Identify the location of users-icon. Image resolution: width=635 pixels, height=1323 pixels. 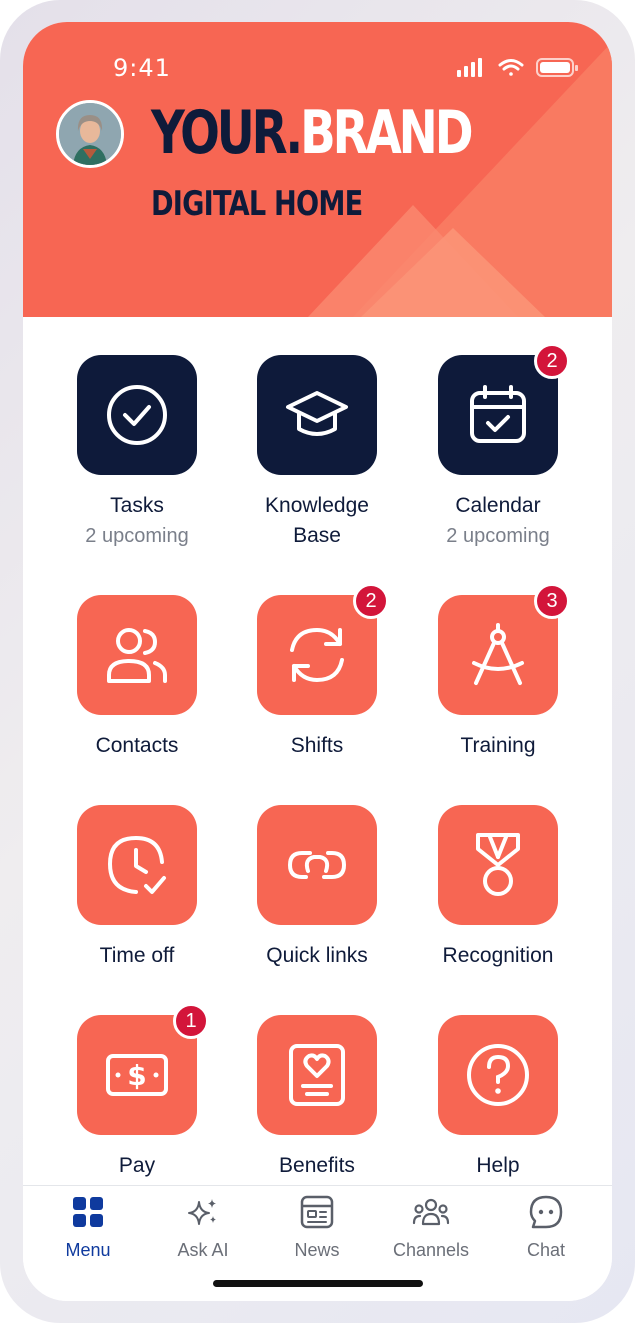
(137, 655).